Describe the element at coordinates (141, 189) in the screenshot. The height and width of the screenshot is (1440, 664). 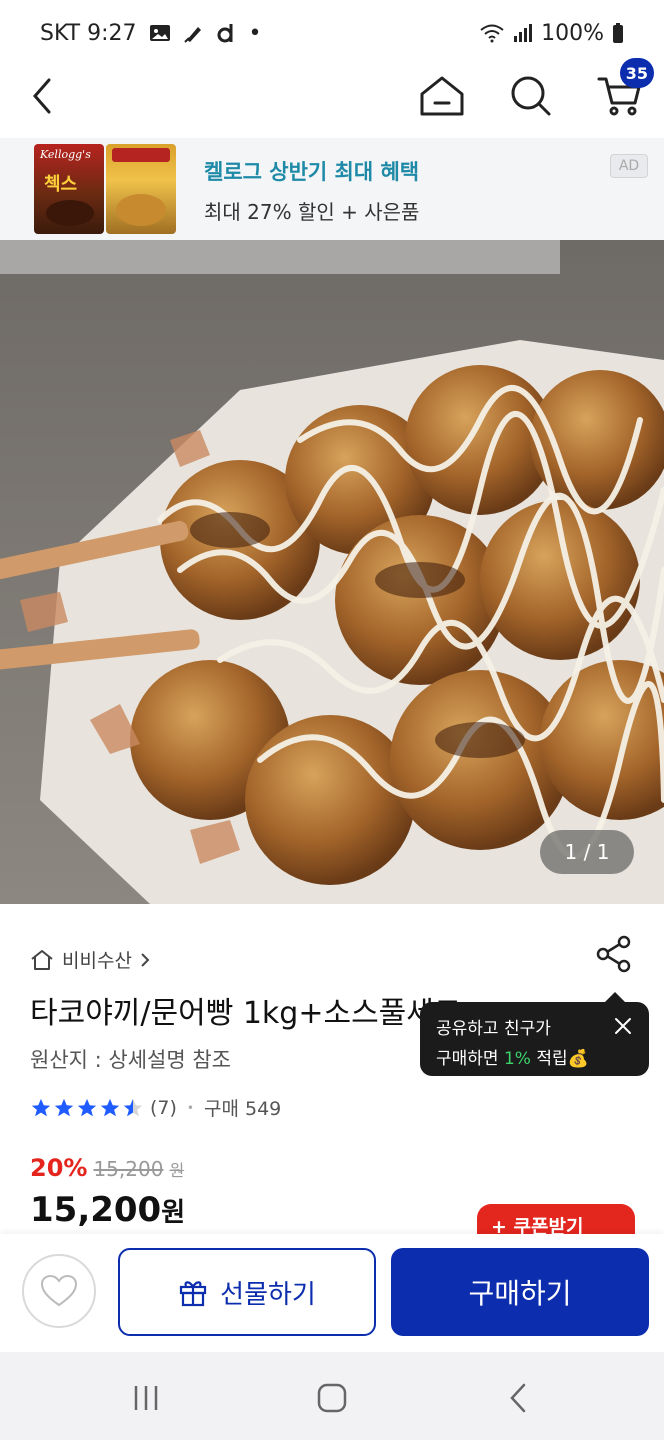
I see `cereal-box-protein` at that location.